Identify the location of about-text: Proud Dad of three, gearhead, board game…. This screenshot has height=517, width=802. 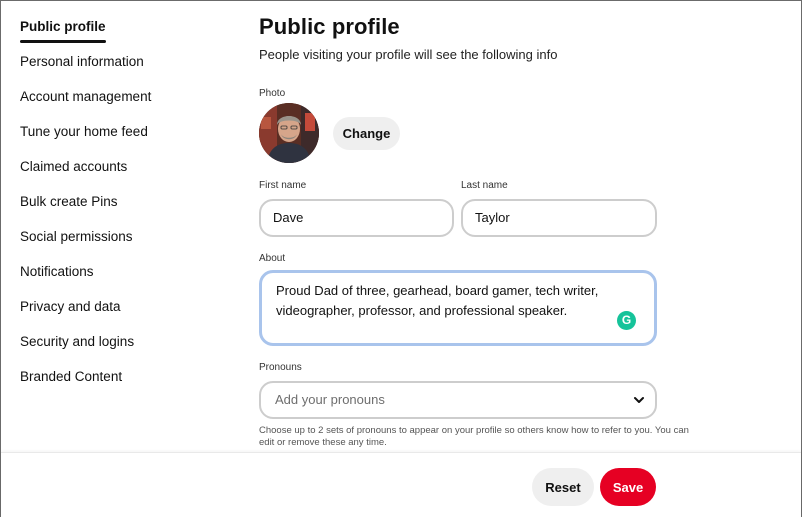
(437, 300).